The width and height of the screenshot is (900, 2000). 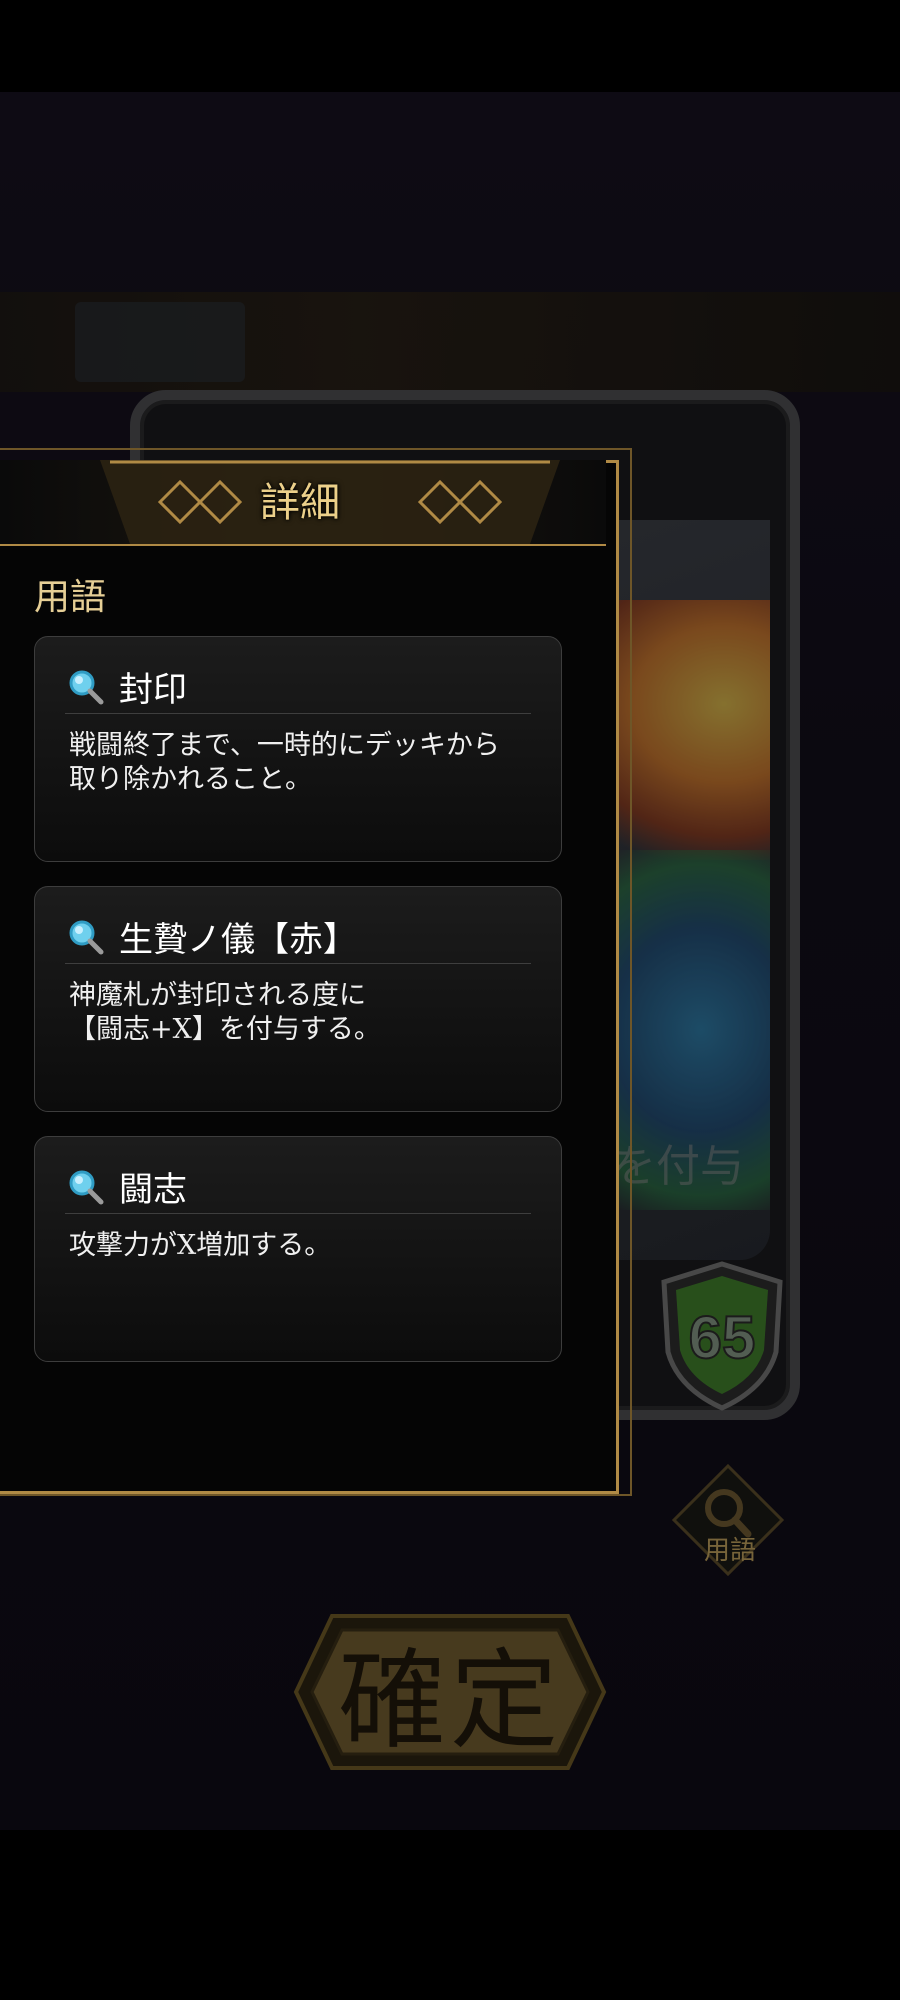 I want to click on term-header: 封印, so click(x=298, y=686).